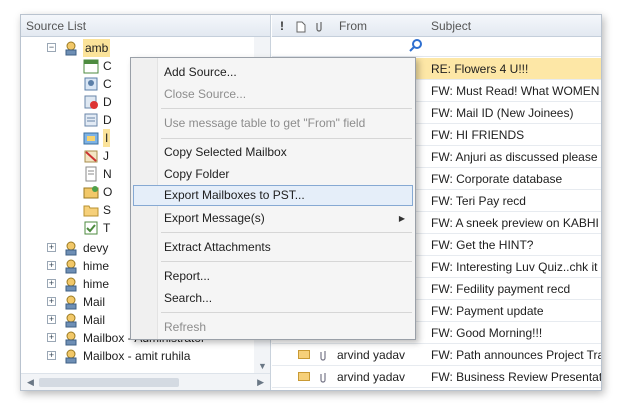 The height and width of the screenshot is (409, 624). What do you see at coordinates (107, 228) in the screenshot?
I see `tree-item-label: T` at bounding box center [107, 228].